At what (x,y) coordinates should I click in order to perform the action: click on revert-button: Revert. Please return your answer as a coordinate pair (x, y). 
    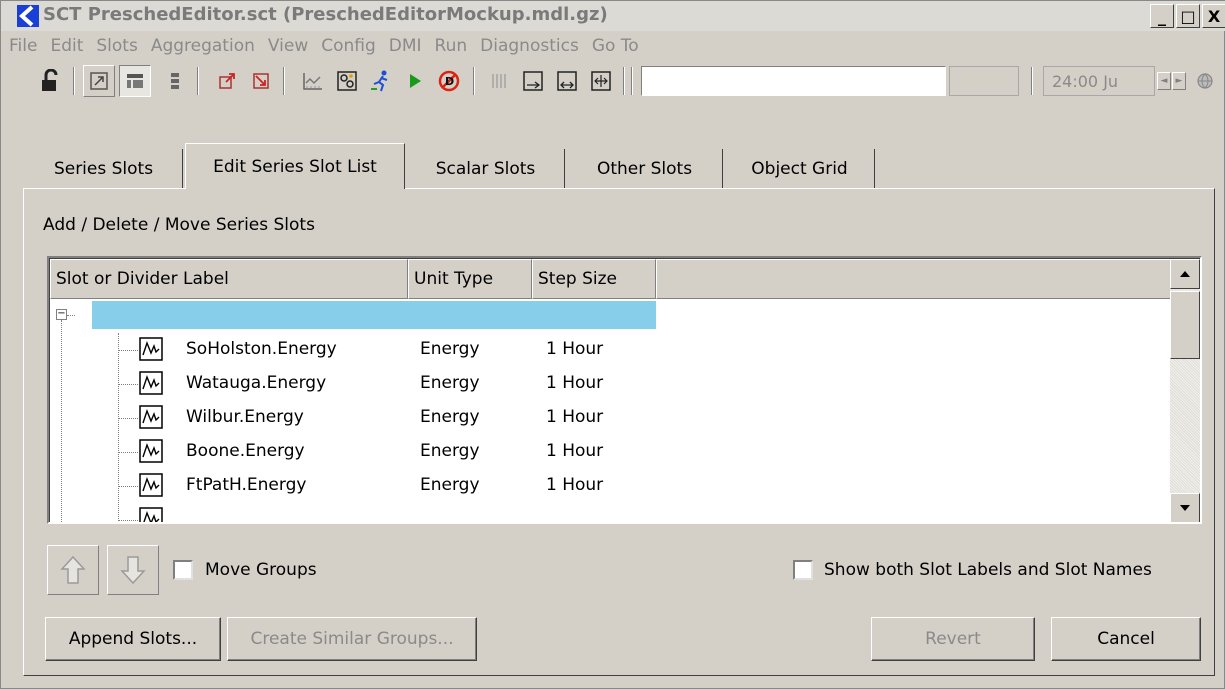
    Looking at the image, I should click on (953, 639).